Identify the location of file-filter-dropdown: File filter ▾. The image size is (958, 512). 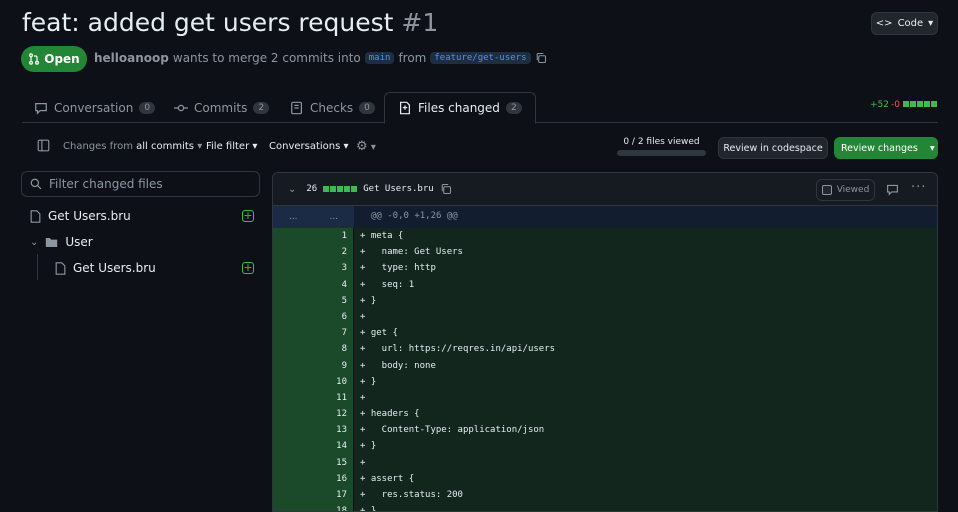
(231, 146).